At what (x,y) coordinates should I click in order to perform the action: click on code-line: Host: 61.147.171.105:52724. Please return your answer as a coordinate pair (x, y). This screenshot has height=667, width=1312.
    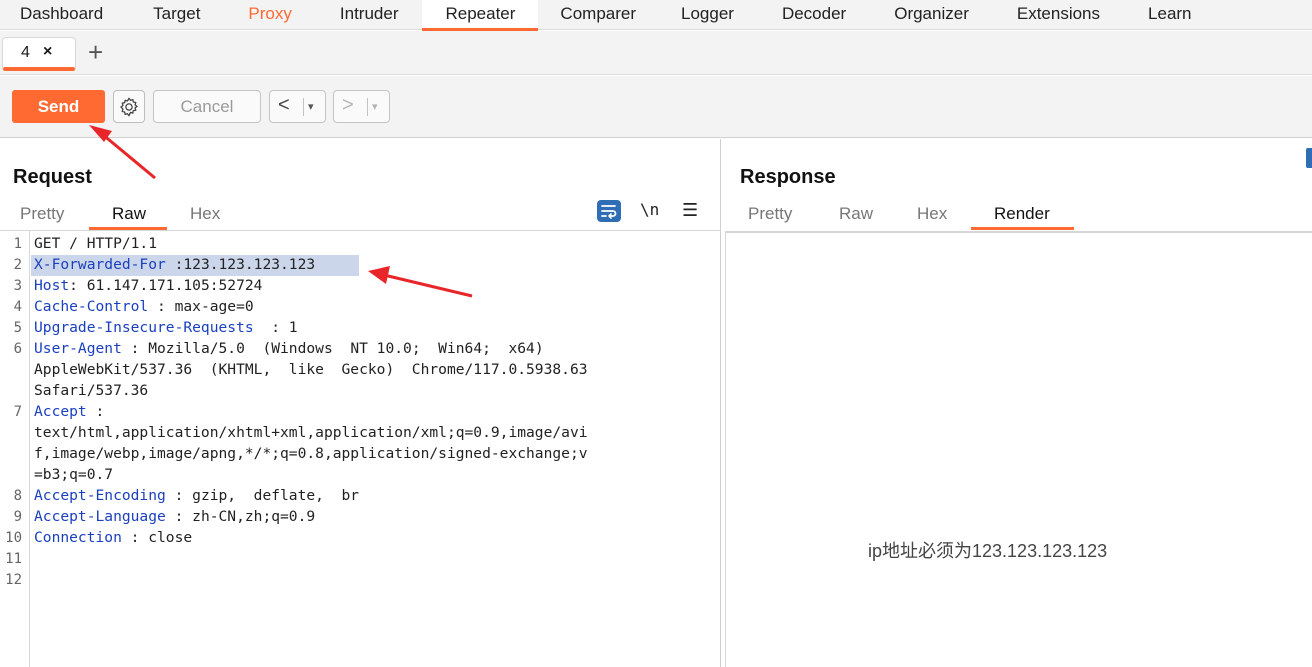
    Looking at the image, I should click on (148, 285).